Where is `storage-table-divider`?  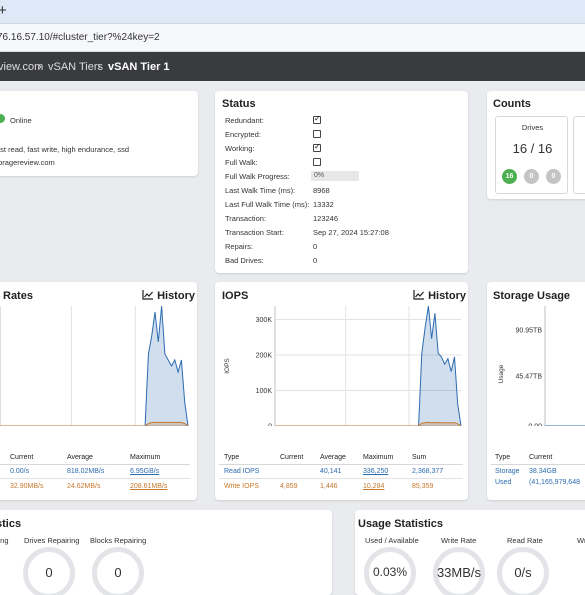 storage-table-divider is located at coordinates (538, 464).